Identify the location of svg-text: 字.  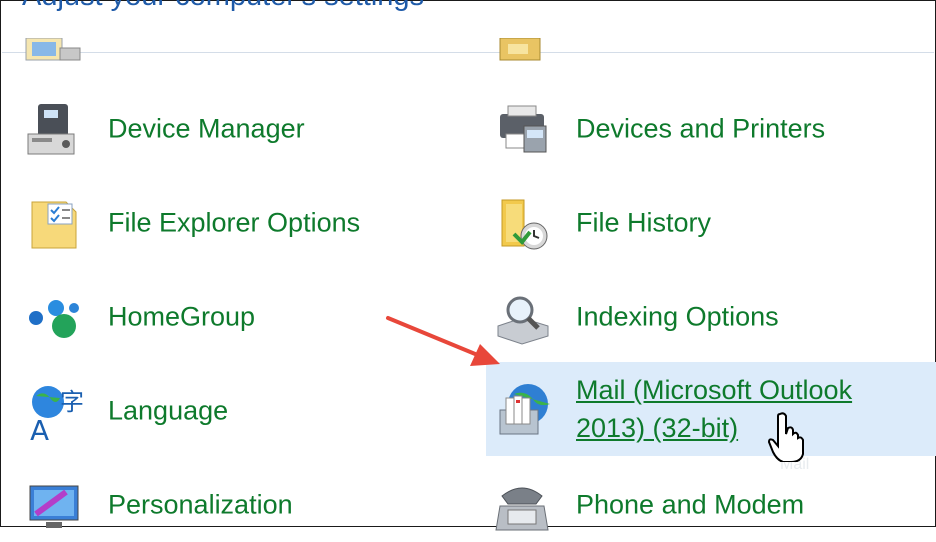
(72, 402).